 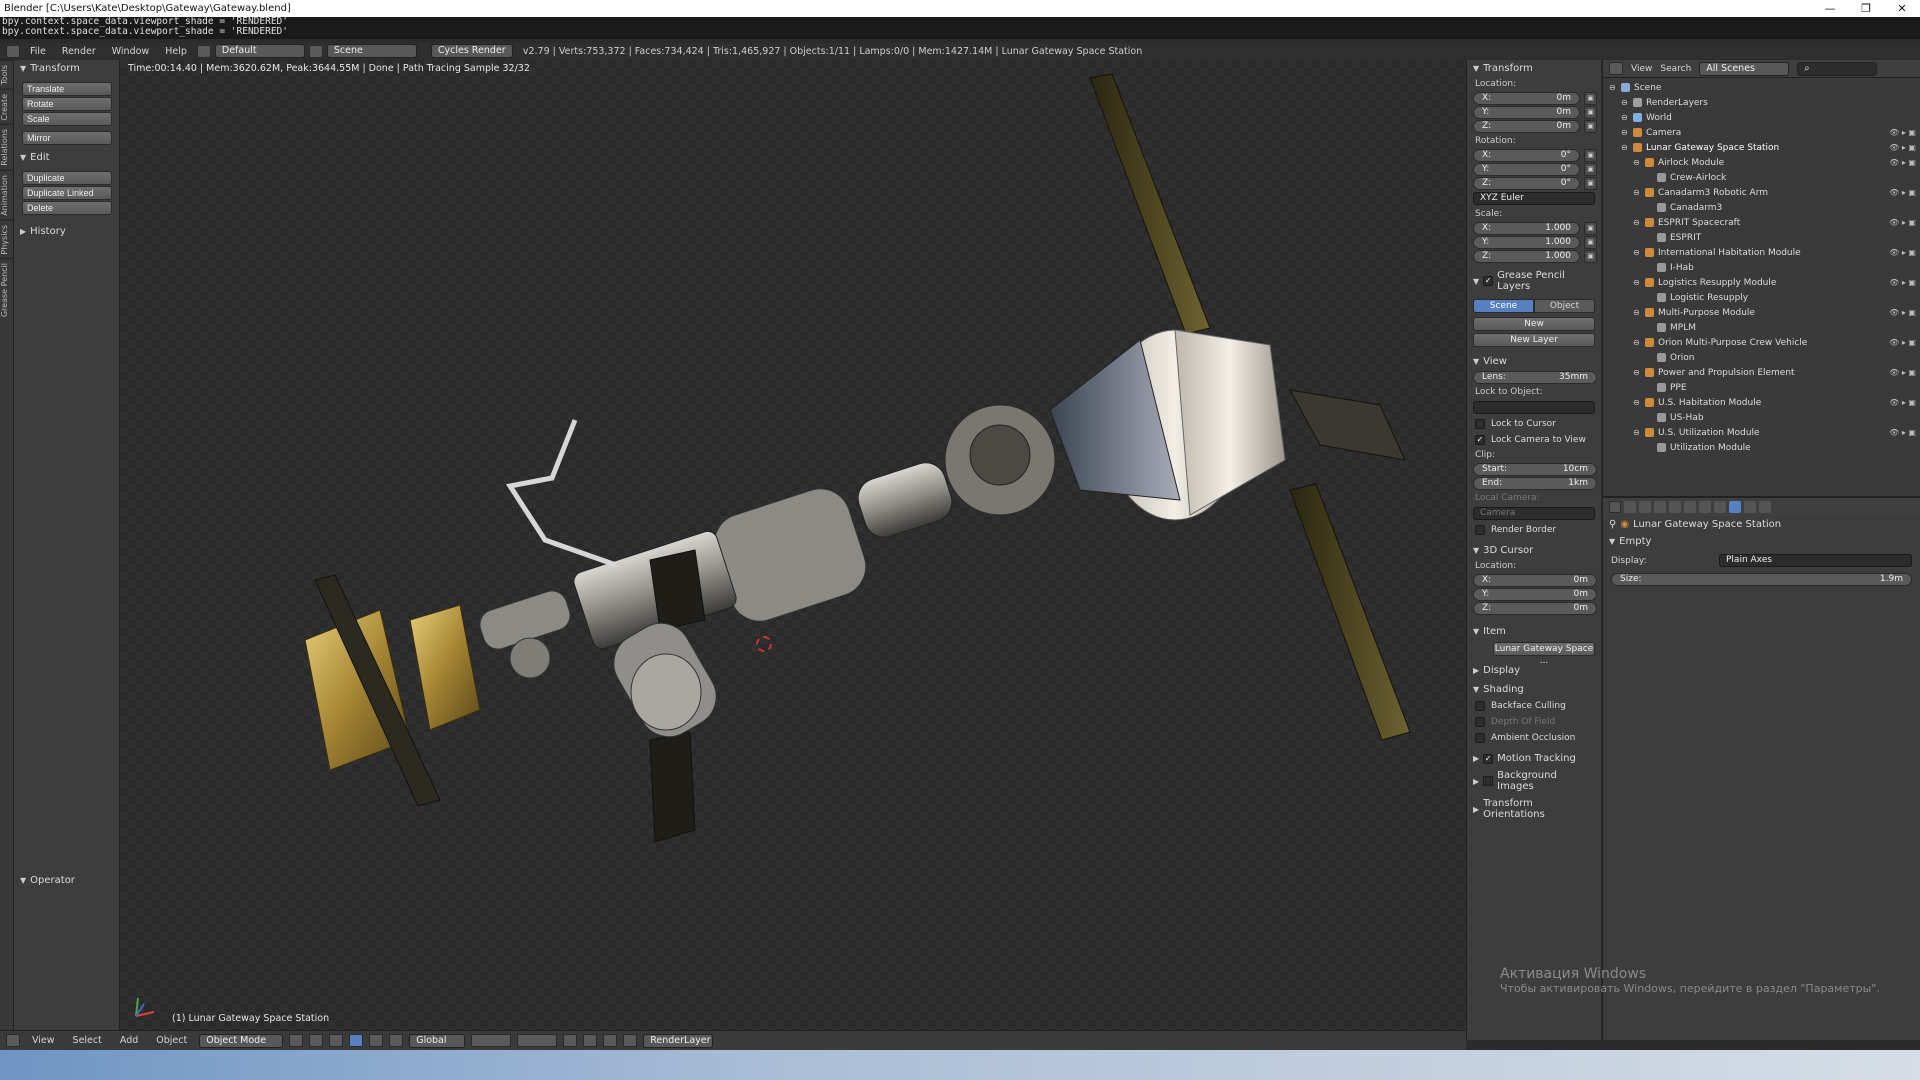 I want to click on menu-object: Object, so click(x=171, y=1040).